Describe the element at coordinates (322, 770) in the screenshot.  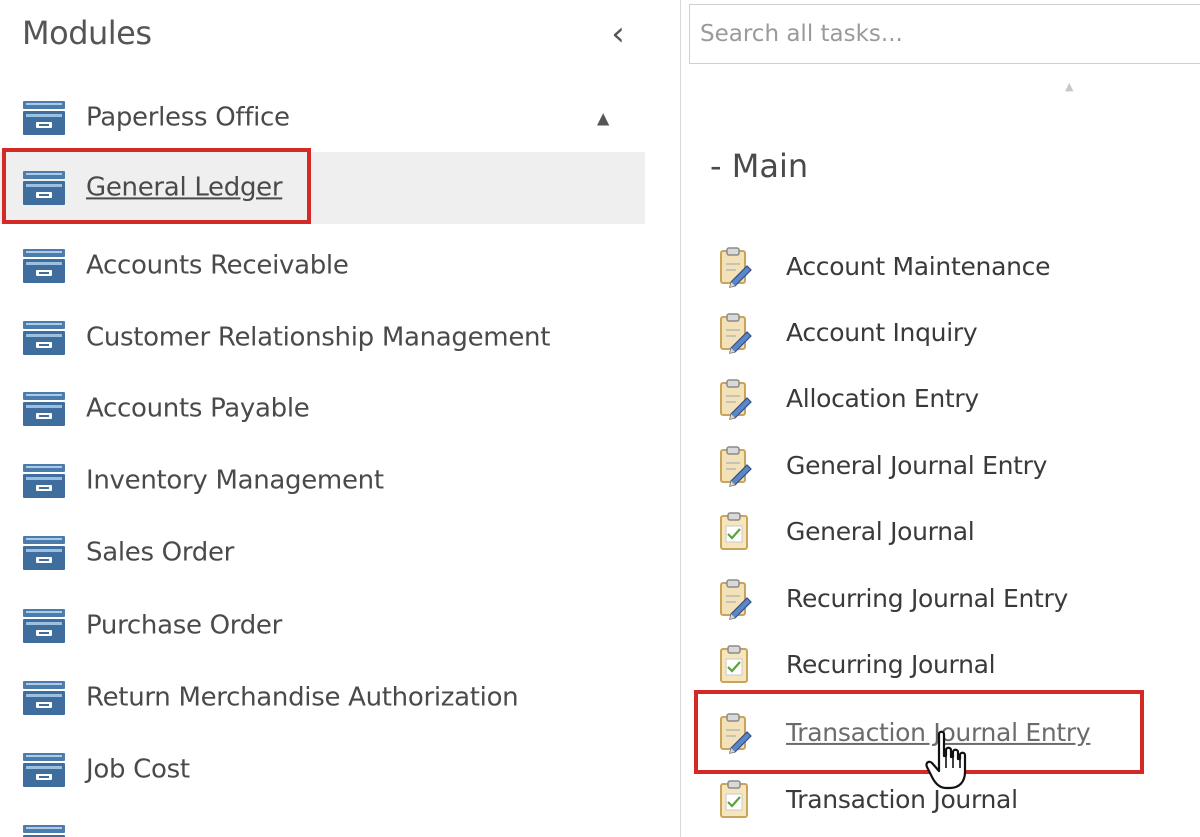
I see `module-item-job-cost: Job Cost` at that location.